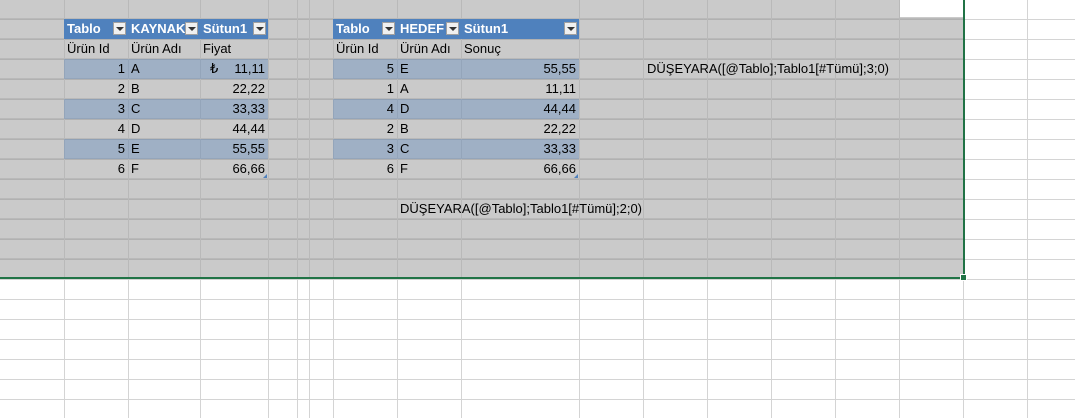  I want to click on right-subheader-cell: Ürün Id, so click(365, 49).